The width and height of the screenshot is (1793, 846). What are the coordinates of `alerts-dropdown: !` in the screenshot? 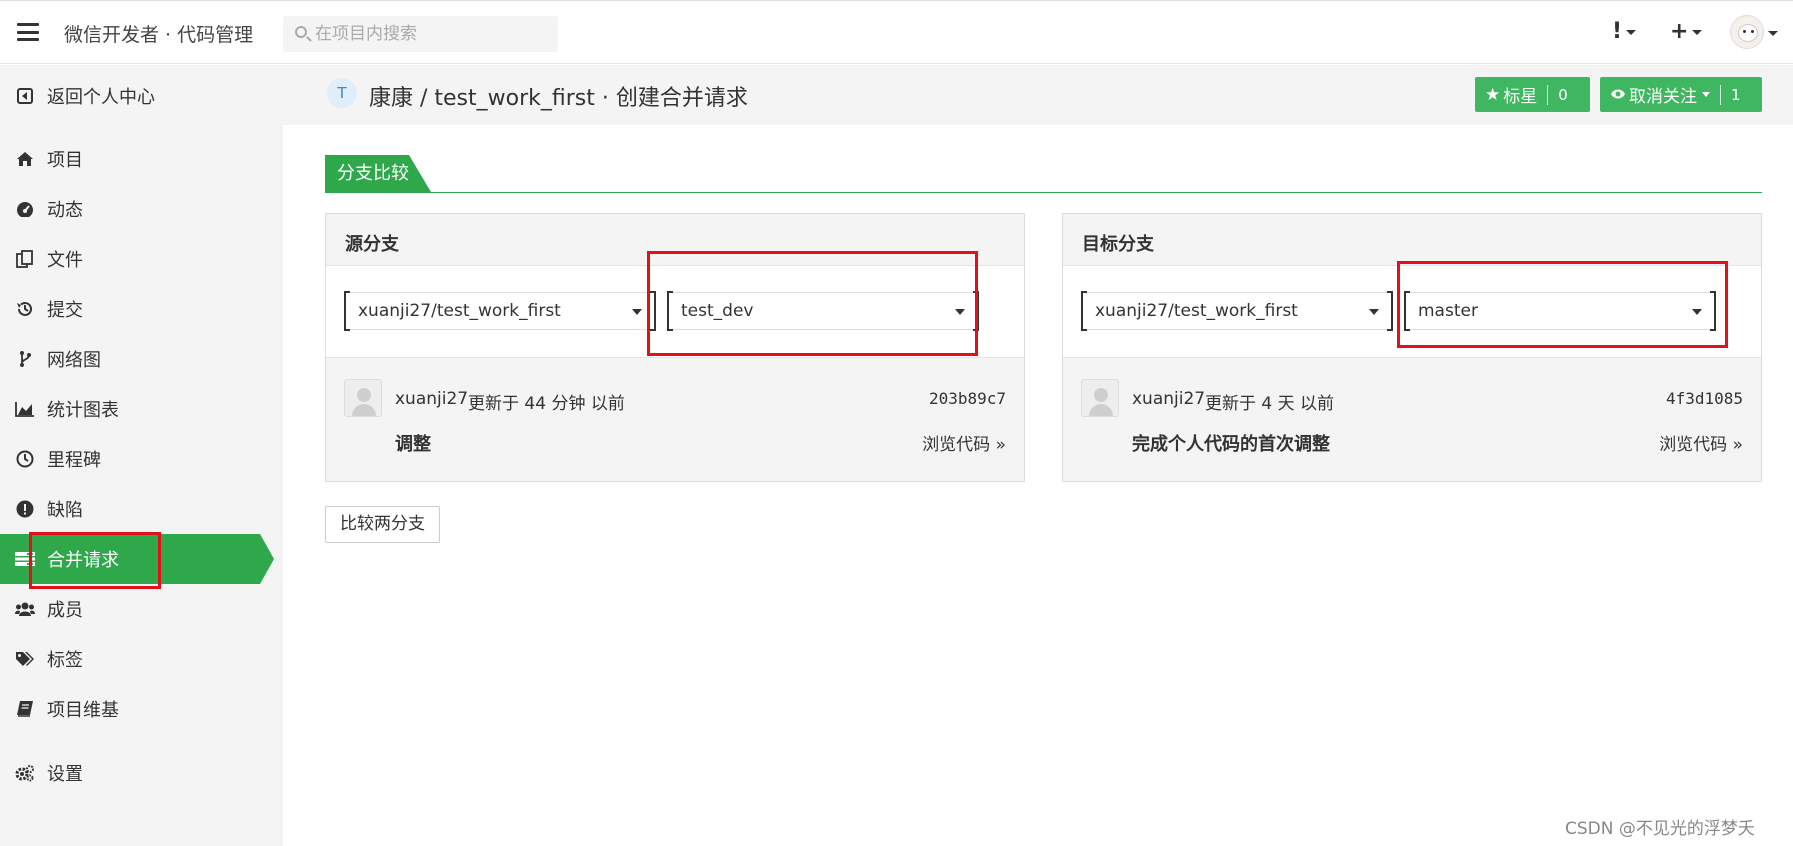 It's located at (1624, 31).